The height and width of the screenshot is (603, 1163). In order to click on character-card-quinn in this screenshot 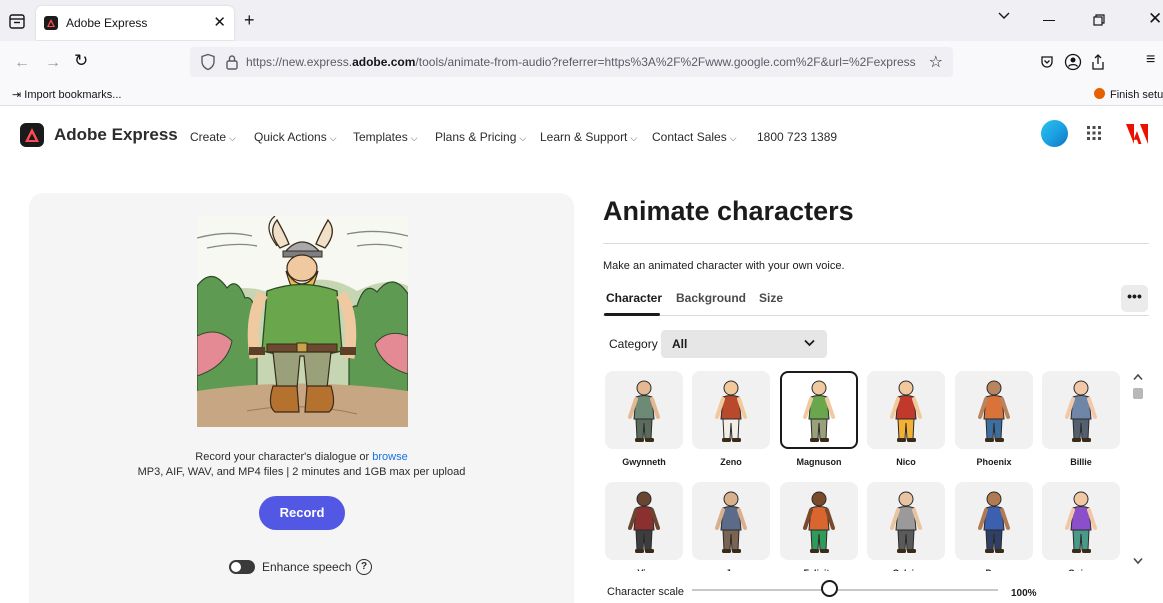, I will do `click(1081, 521)`.